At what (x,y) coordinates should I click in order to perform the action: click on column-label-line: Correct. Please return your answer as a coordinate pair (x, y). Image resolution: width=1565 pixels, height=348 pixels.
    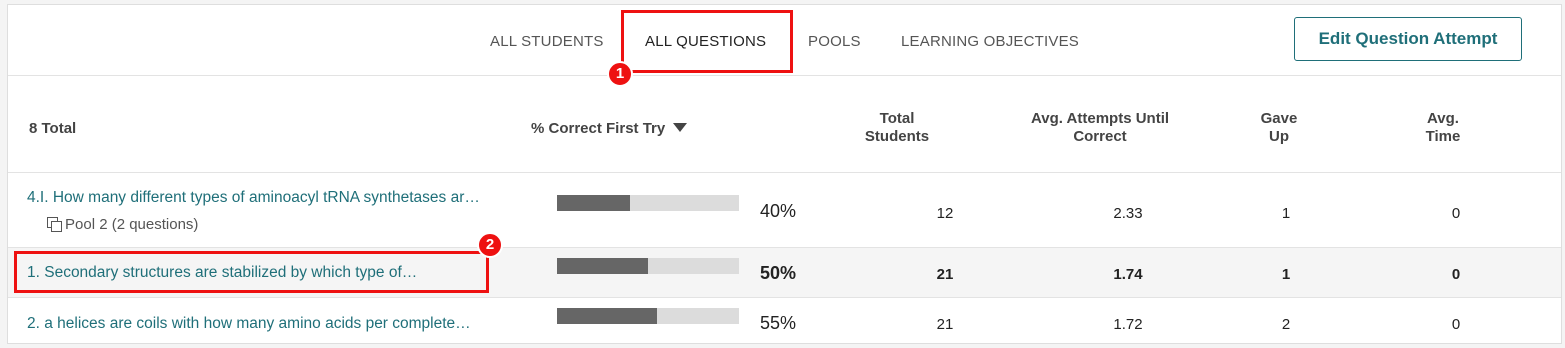
    Looking at the image, I should click on (1100, 136).